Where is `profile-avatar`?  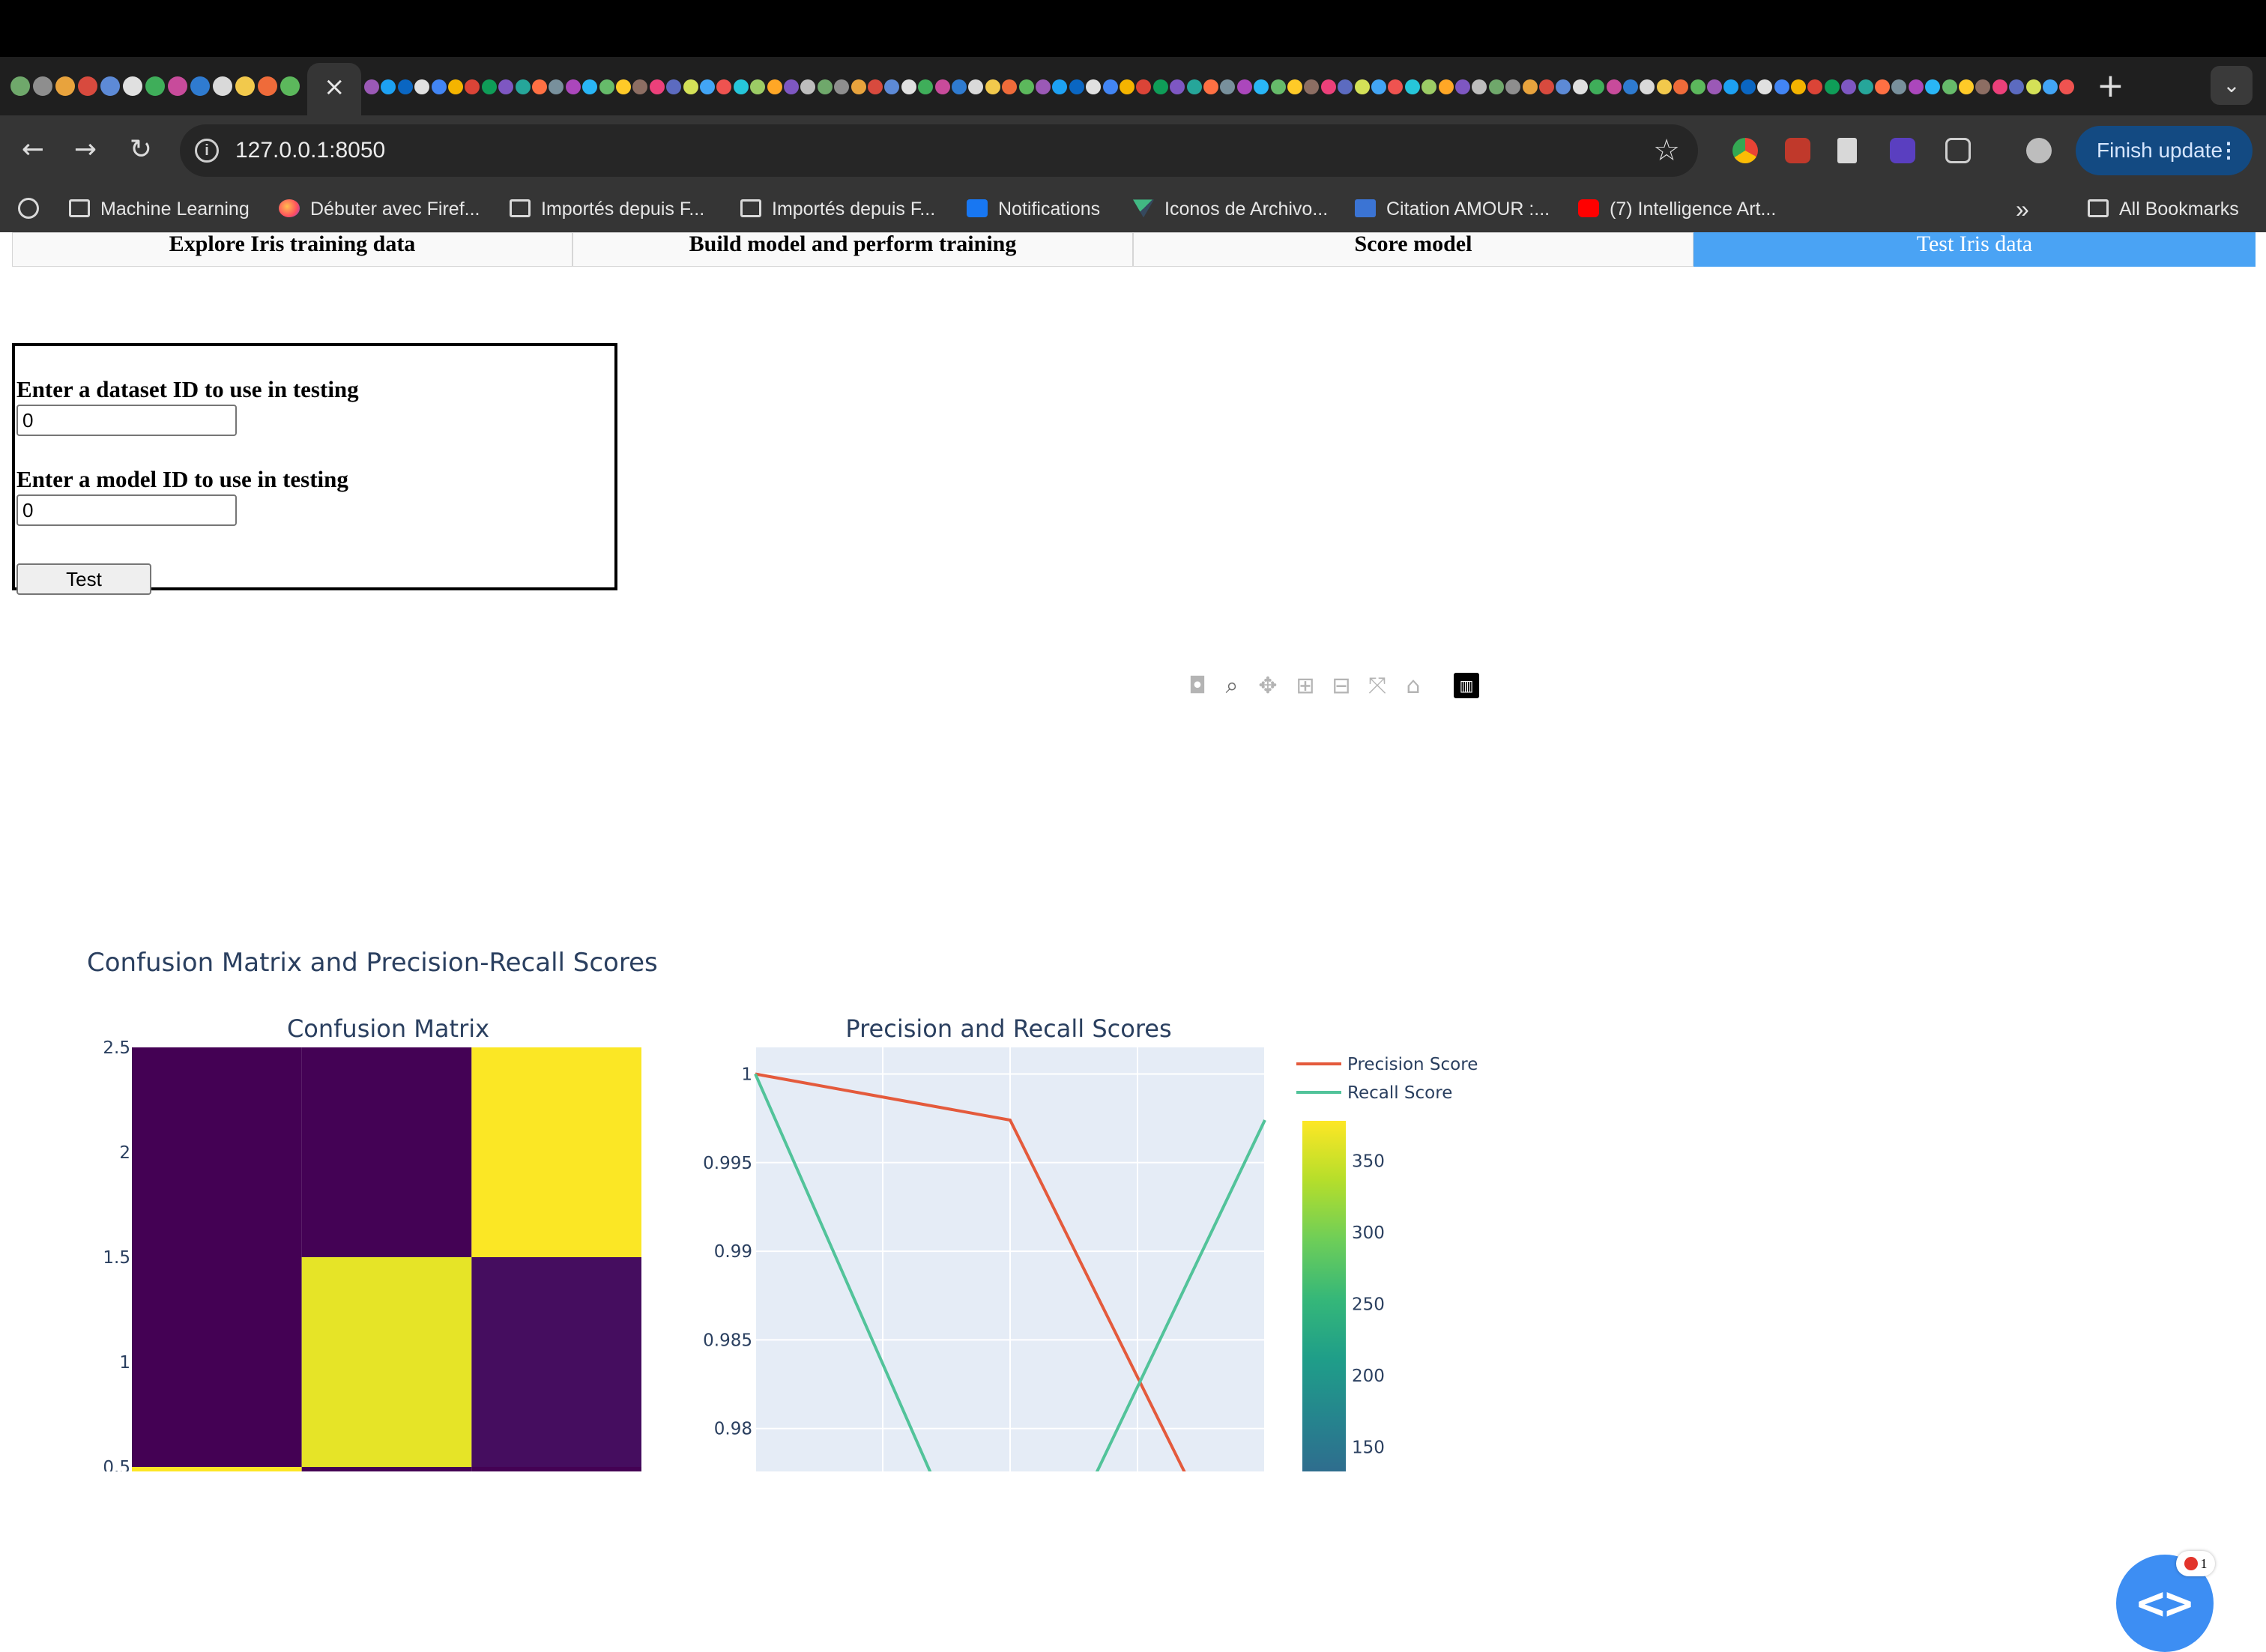 profile-avatar is located at coordinates (2039, 150).